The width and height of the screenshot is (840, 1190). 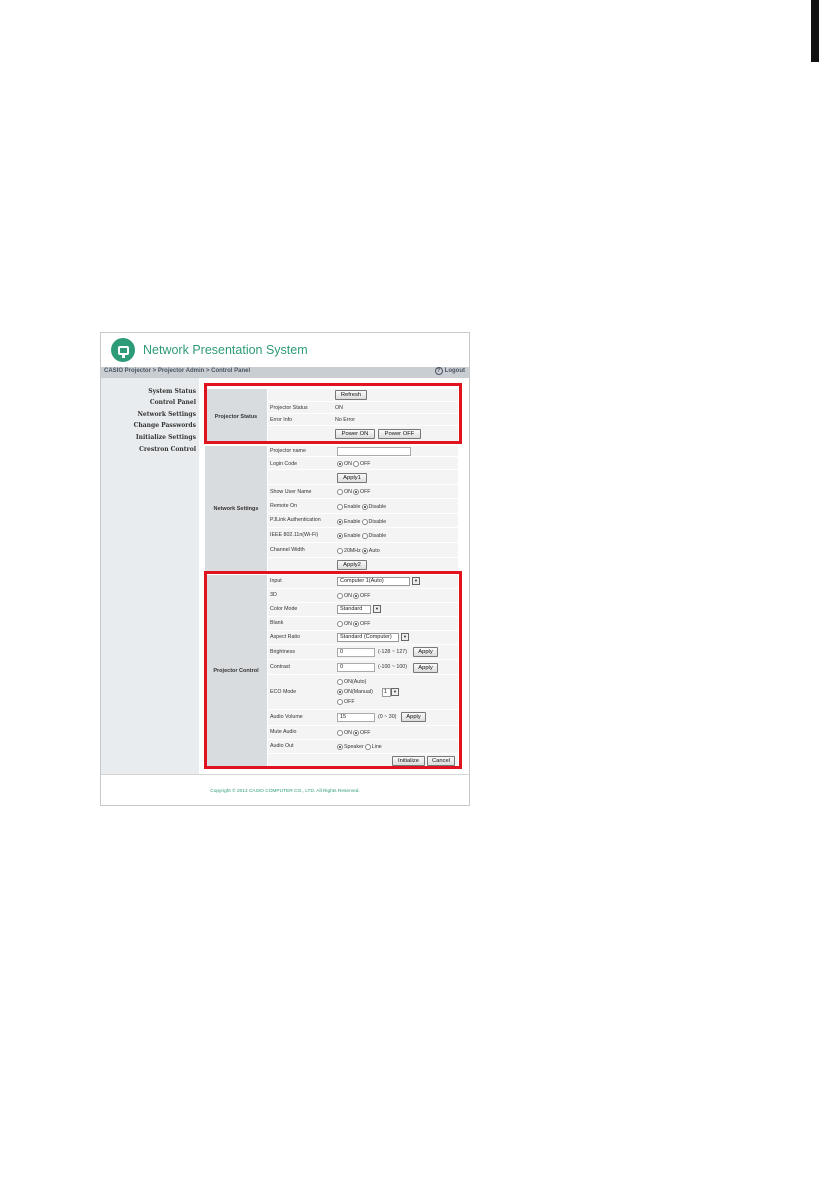 I want to click on pjlink-enable-label: Enable, so click(x=352, y=522).